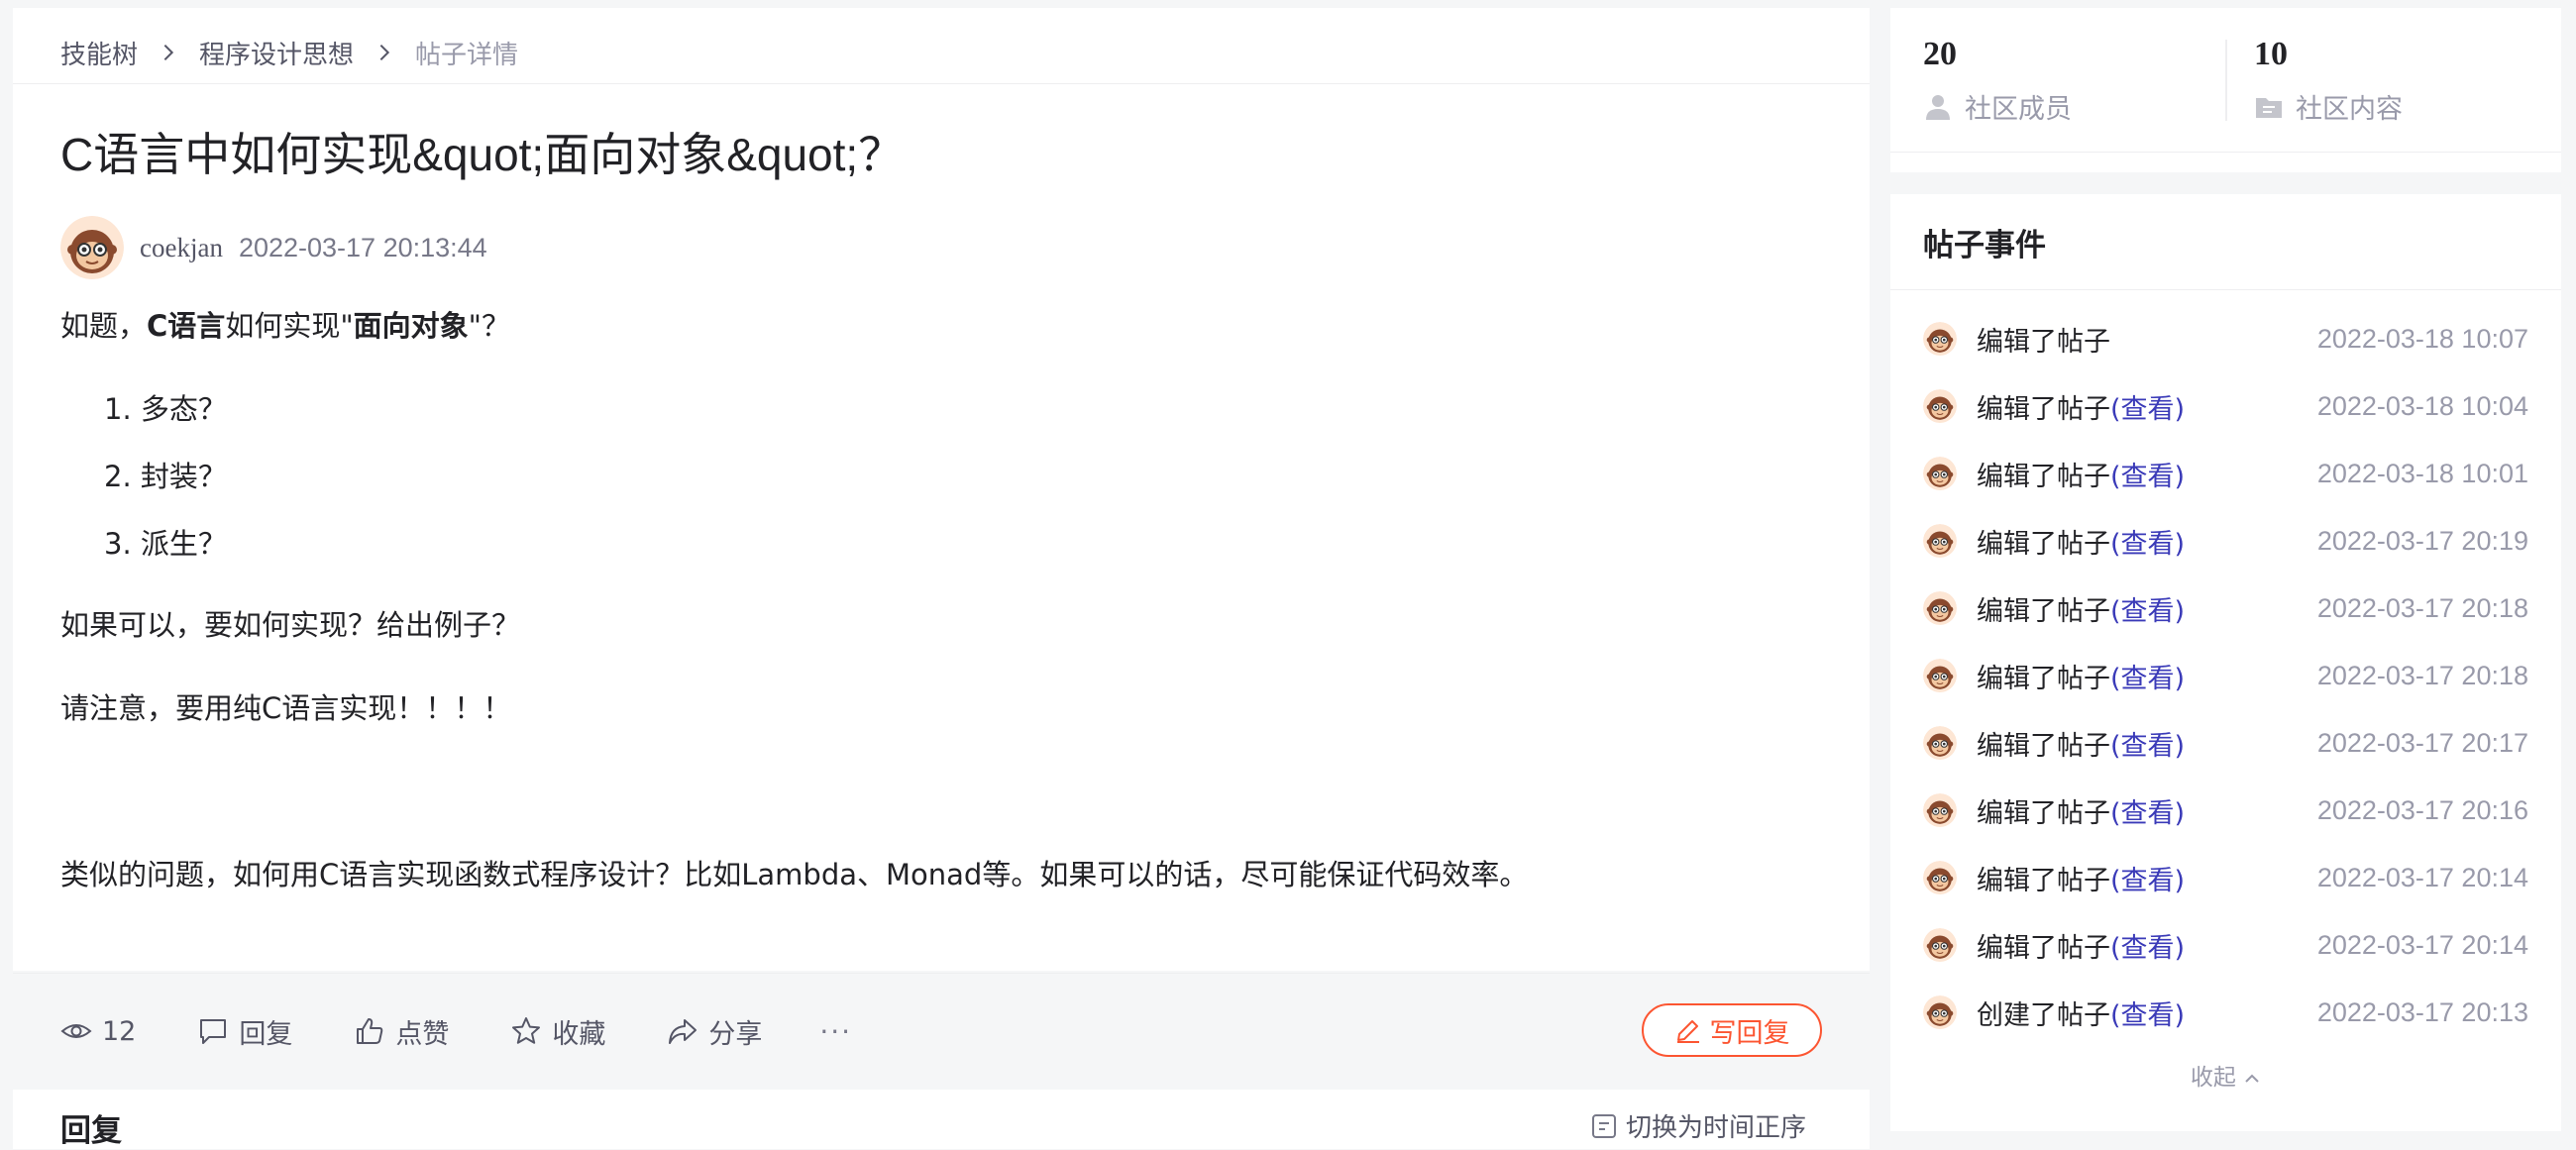  I want to click on reply-button: 回复, so click(244, 1031).